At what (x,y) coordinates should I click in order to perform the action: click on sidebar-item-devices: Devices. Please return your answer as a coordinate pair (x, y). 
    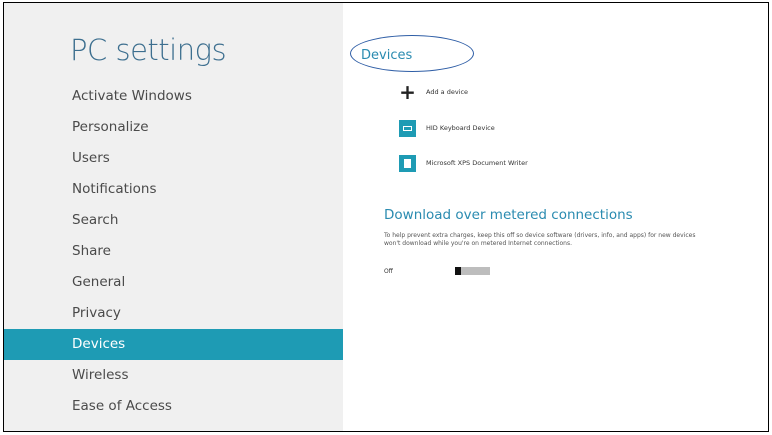
    Looking at the image, I should click on (173, 344).